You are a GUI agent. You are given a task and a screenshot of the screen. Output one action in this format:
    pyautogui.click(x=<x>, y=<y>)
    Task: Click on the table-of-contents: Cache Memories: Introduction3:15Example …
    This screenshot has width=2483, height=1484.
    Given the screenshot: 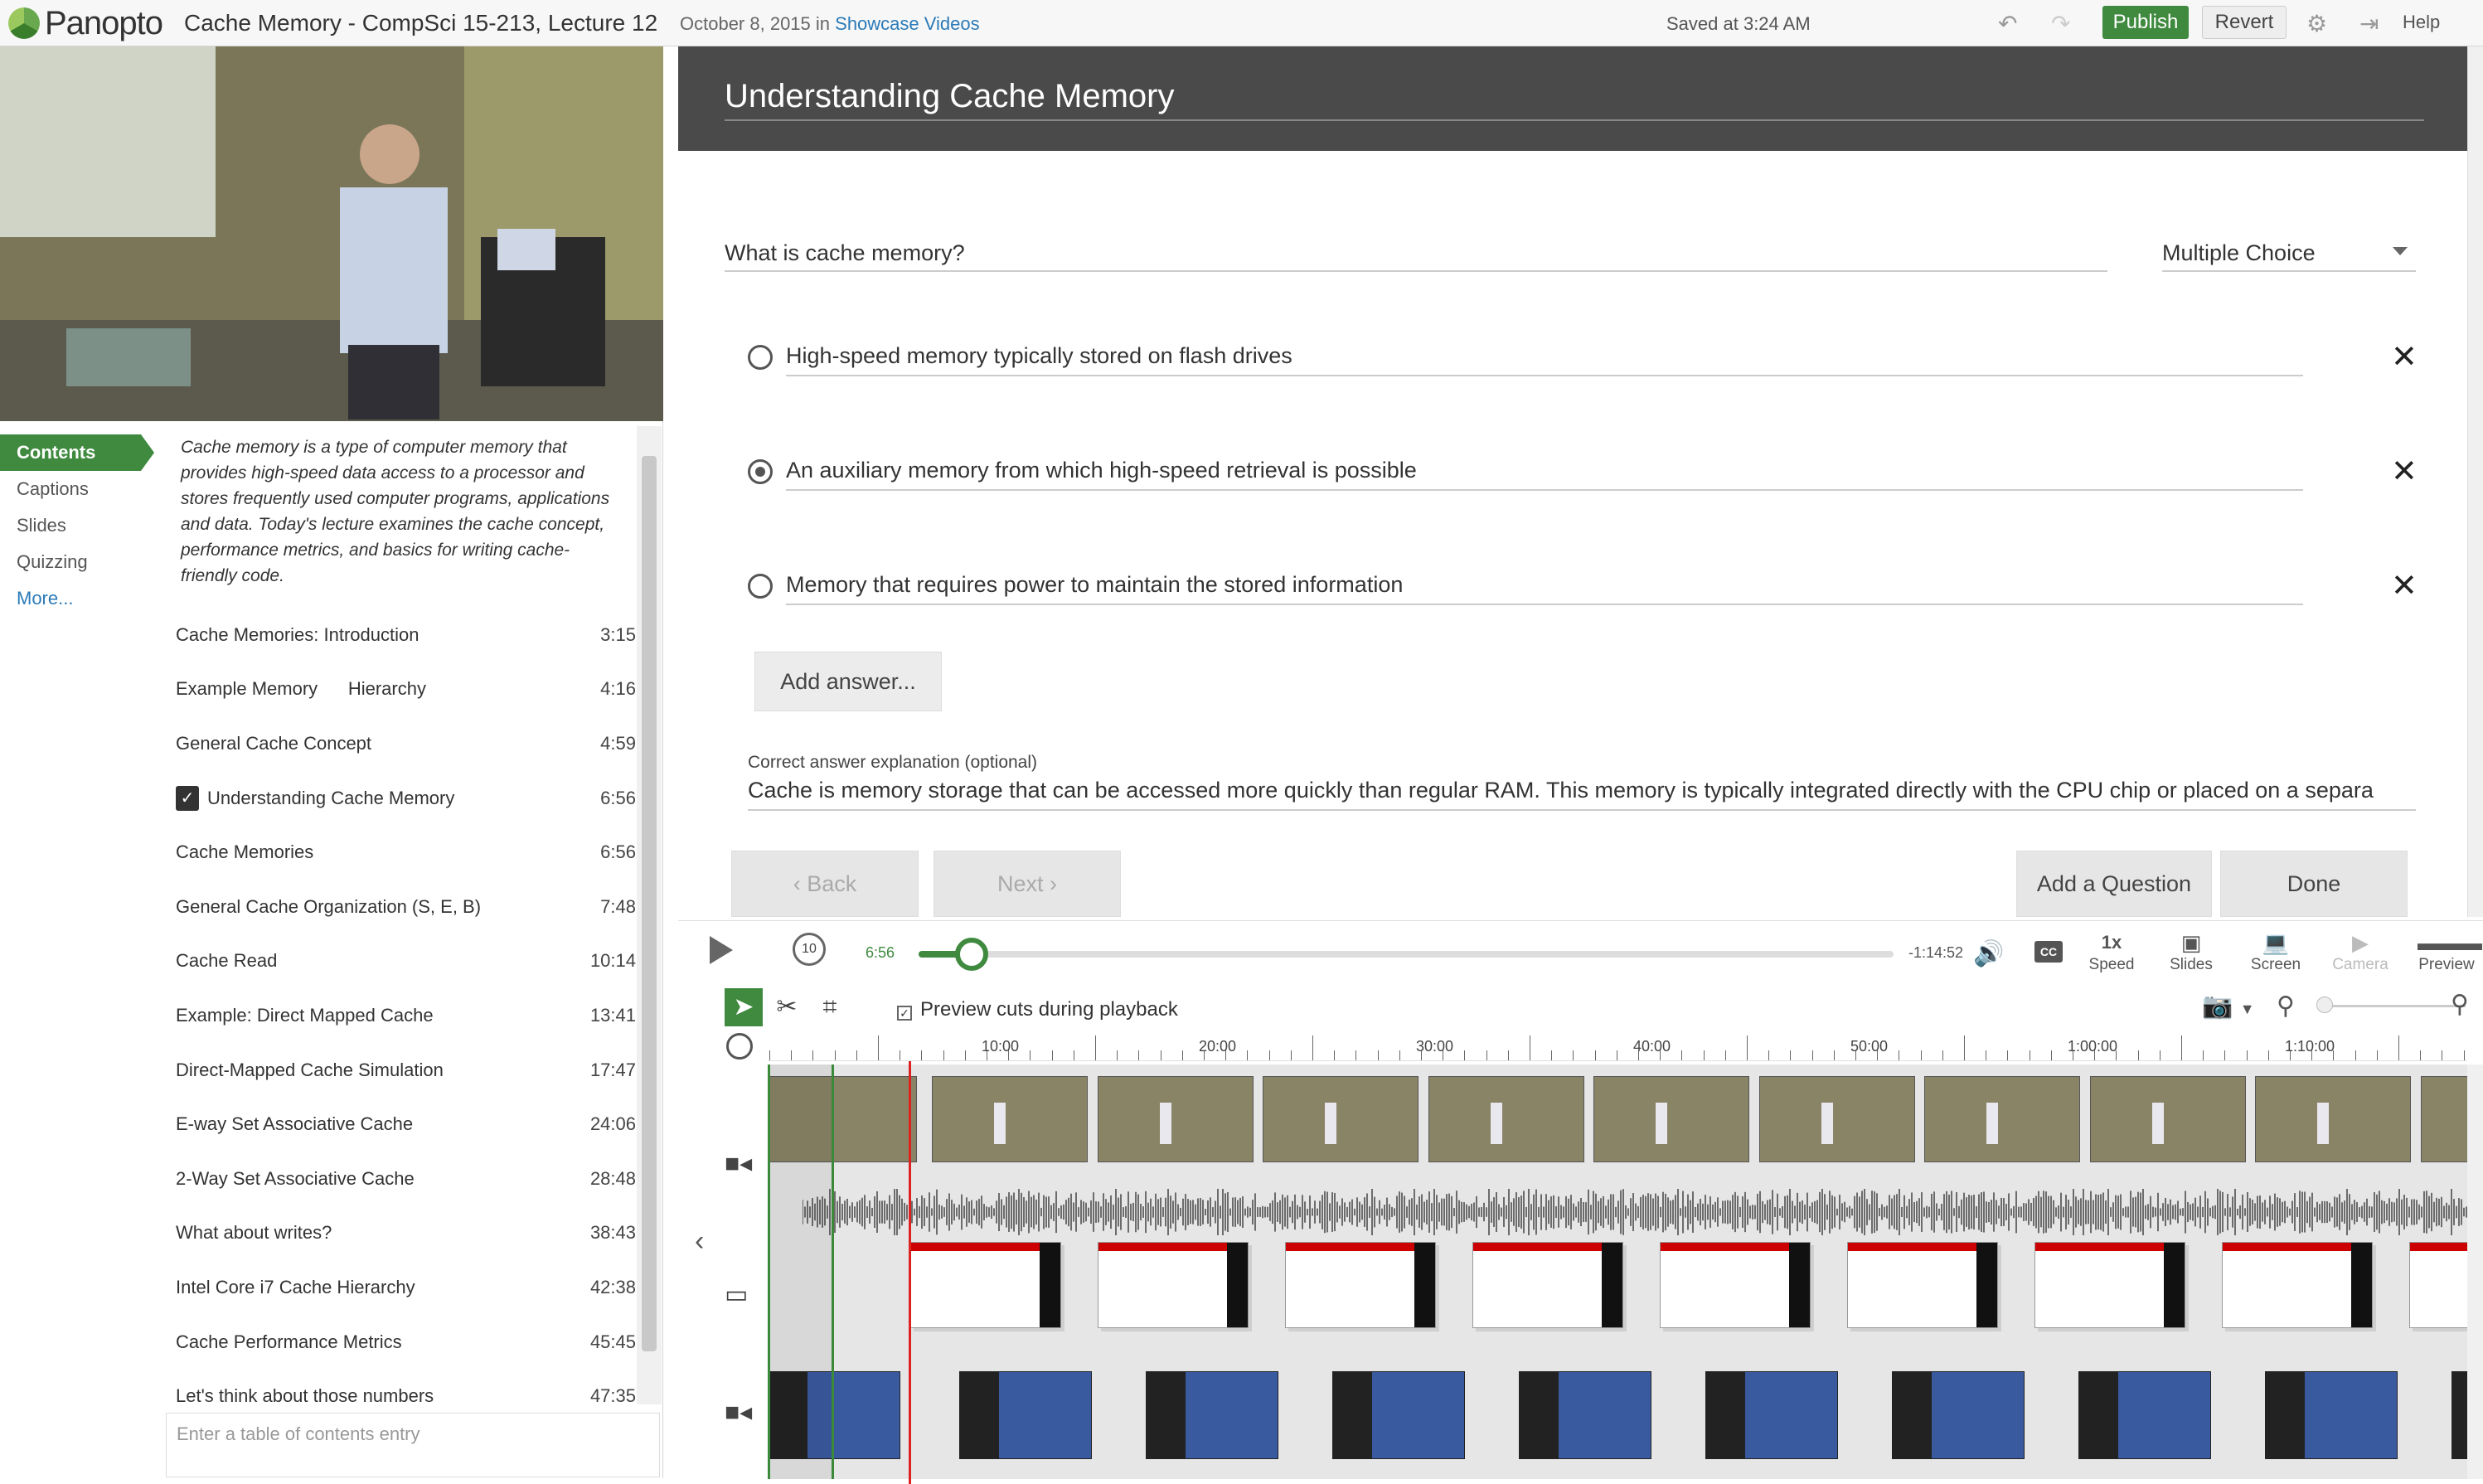 What is the action you would take?
    pyautogui.click(x=406, y=1016)
    